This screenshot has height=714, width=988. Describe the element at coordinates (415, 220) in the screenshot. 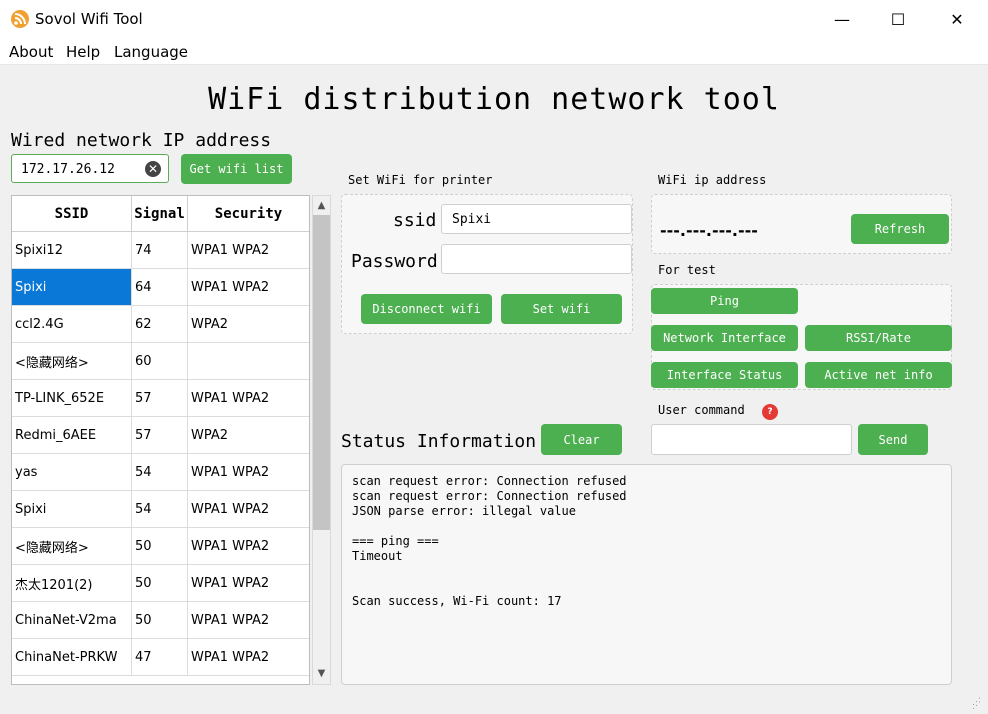

I see `ssid-label: ssid` at that location.